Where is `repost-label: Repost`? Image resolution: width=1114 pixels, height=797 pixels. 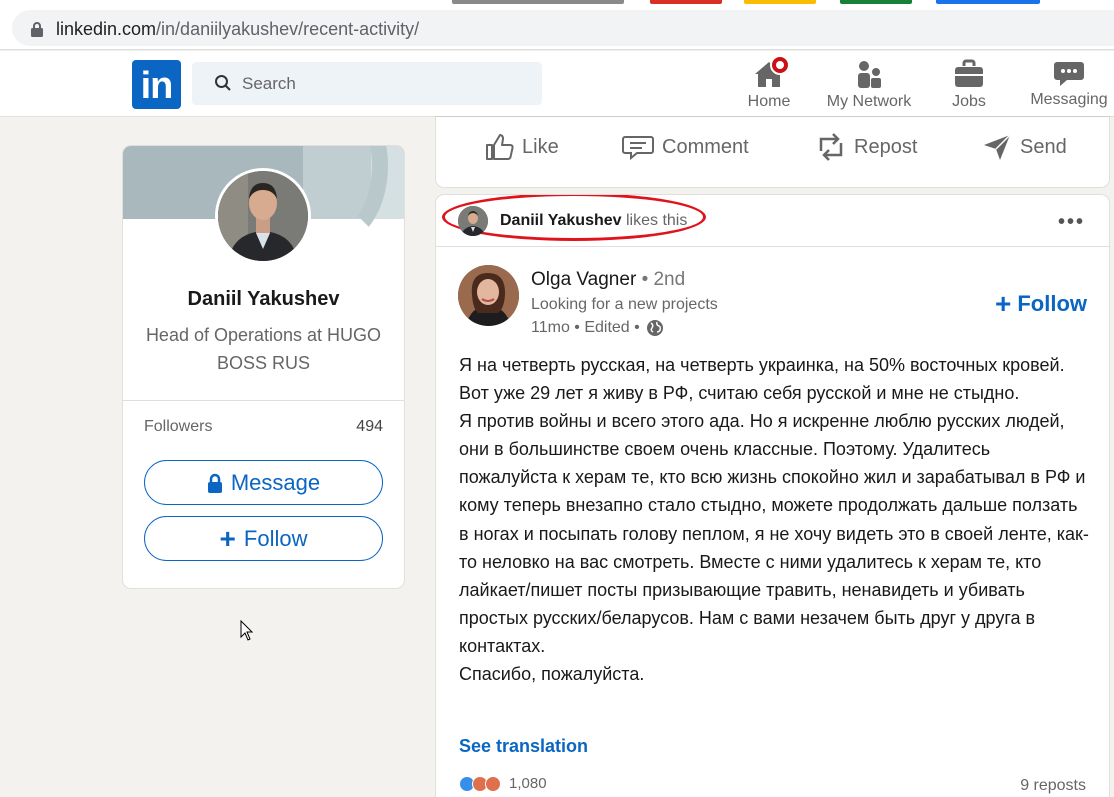
repost-label: Repost is located at coordinates (886, 146).